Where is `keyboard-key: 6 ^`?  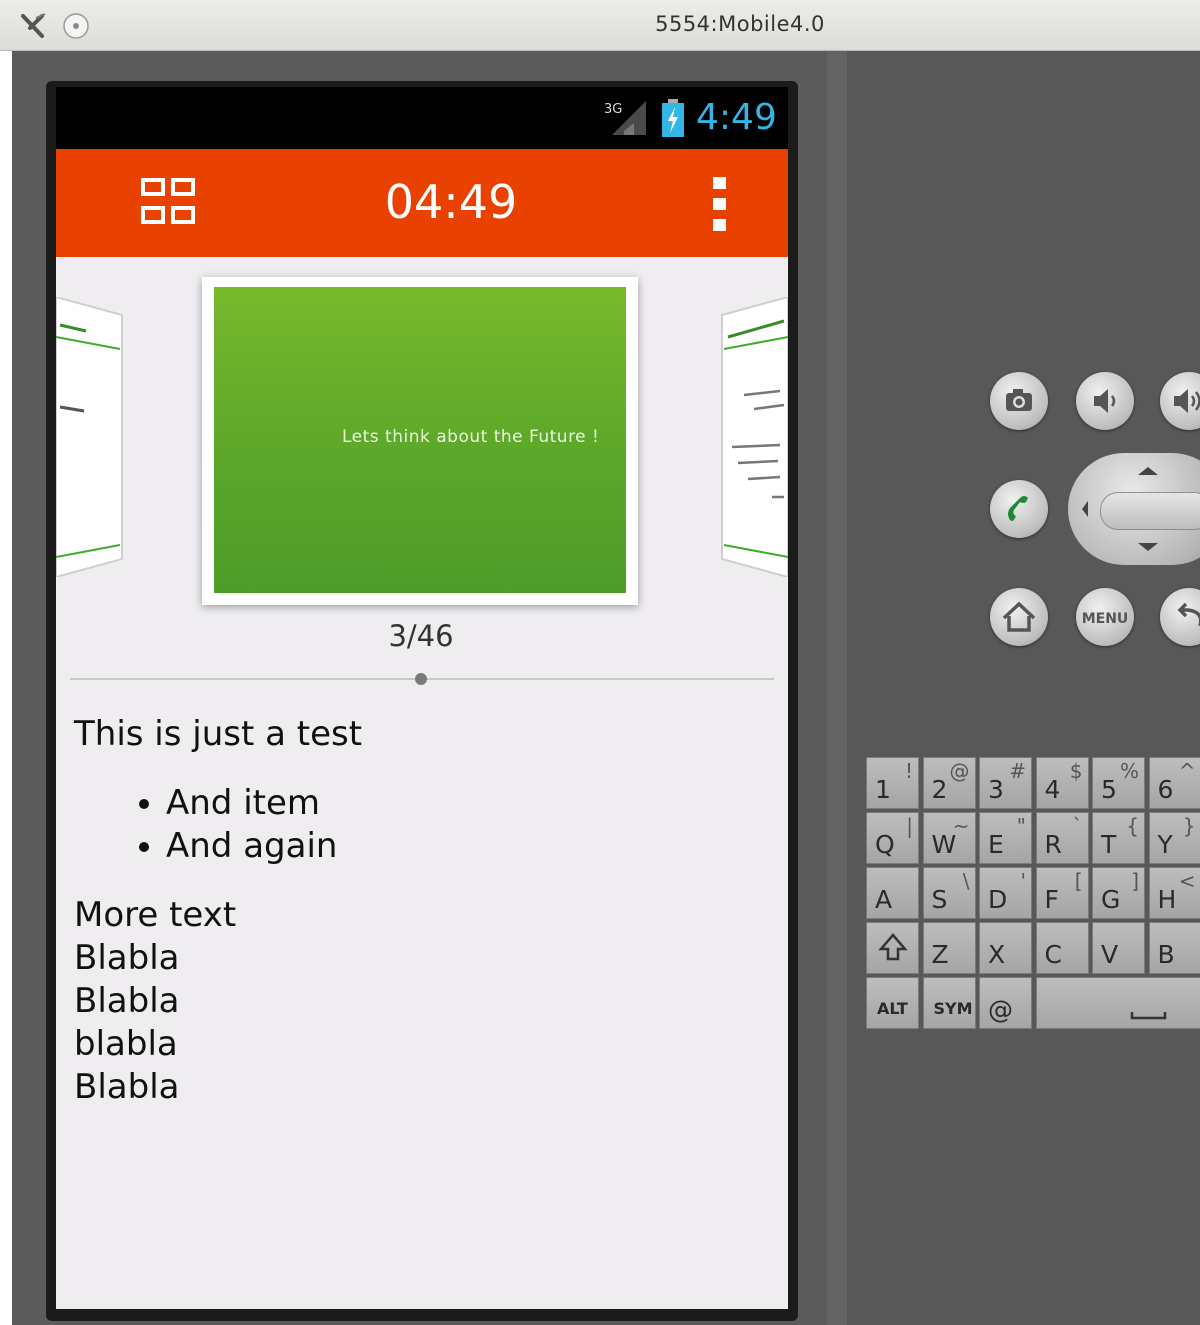 keyboard-key: 6 ^ is located at coordinates (1174, 783).